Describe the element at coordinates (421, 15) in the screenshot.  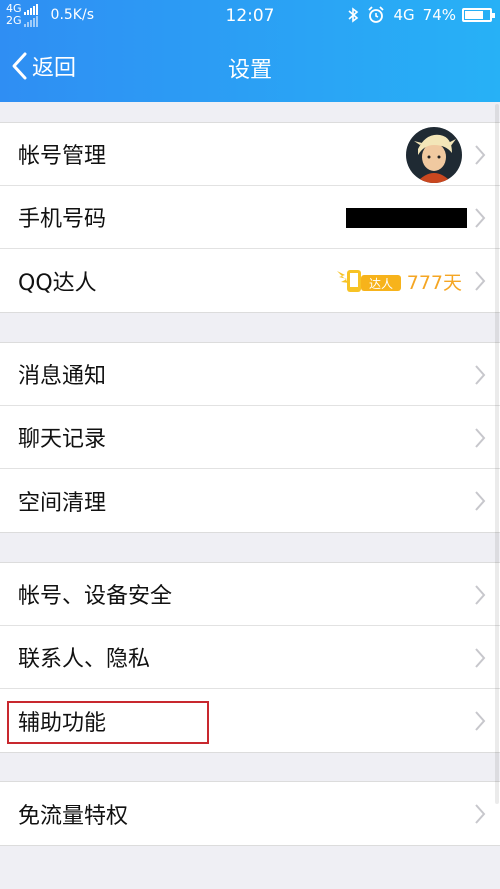
I see `status-right: 4G 74%` at that location.